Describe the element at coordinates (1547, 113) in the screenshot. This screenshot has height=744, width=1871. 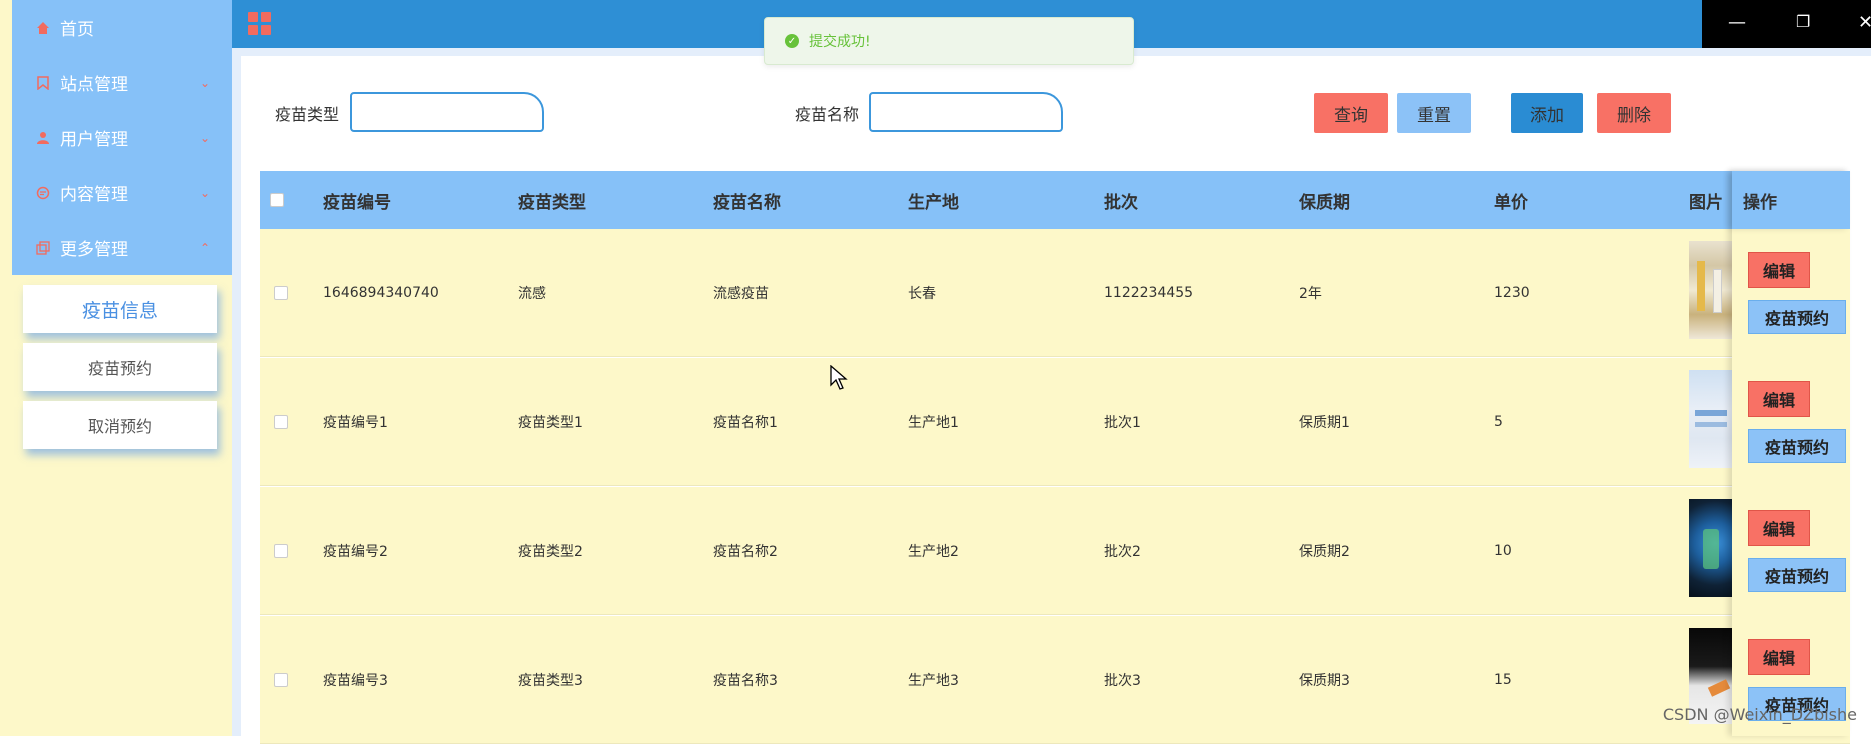
I see `add-button: 添加` at that location.